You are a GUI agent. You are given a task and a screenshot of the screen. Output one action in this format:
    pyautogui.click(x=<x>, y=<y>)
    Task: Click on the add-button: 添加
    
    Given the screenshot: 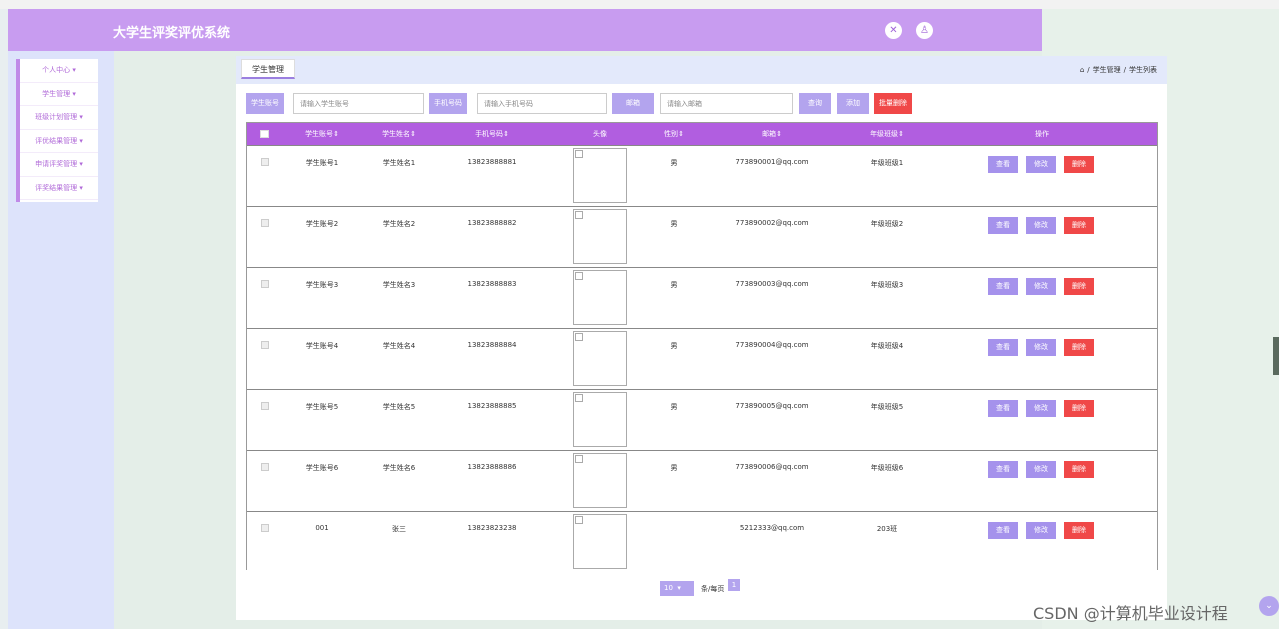 What is the action you would take?
    pyautogui.click(x=853, y=103)
    